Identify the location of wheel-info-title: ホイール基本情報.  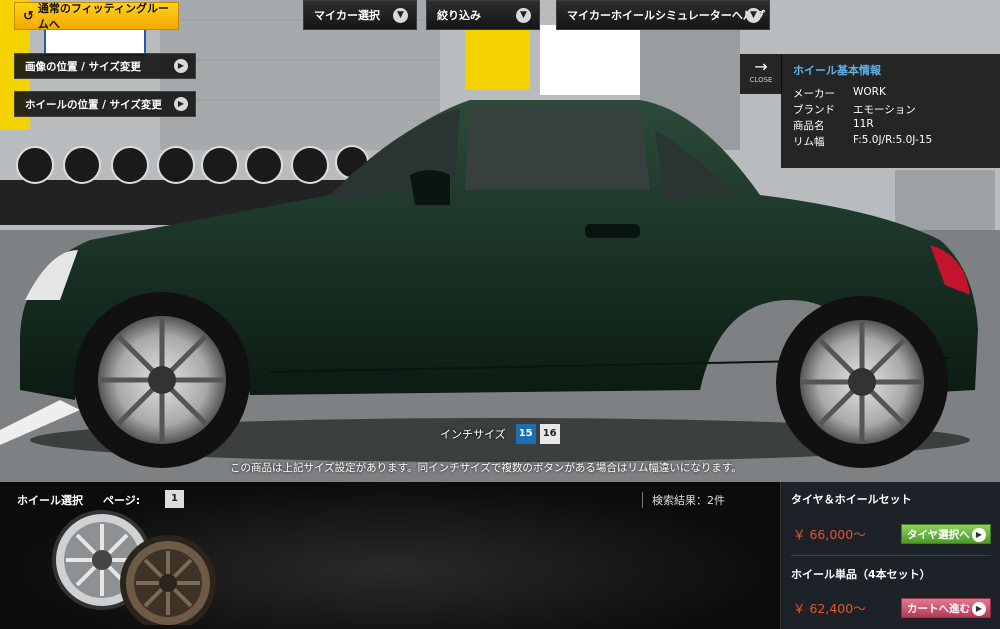
(837, 70).